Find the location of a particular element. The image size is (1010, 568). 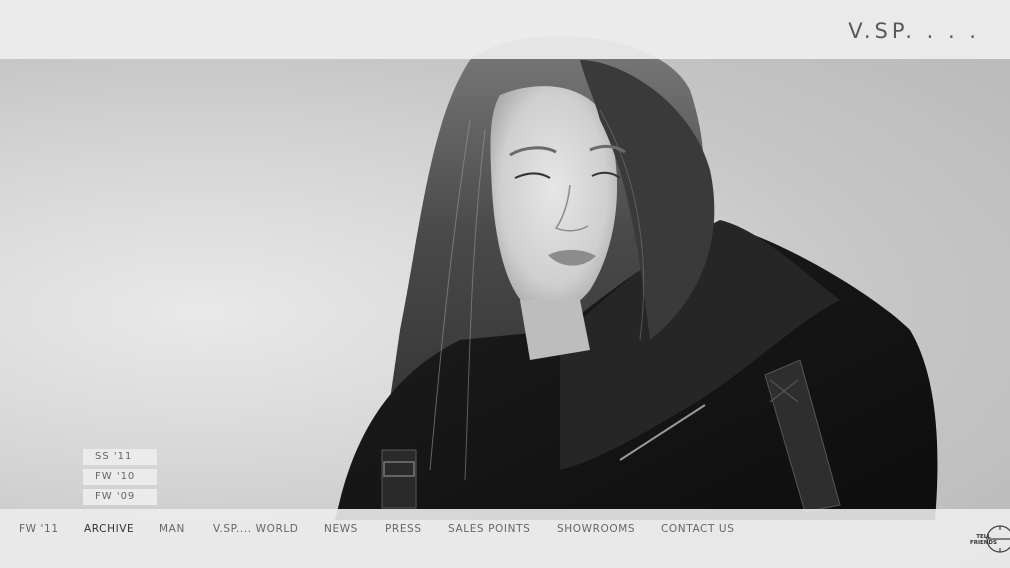

nav-man: MAN is located at coordinates (172, 529).